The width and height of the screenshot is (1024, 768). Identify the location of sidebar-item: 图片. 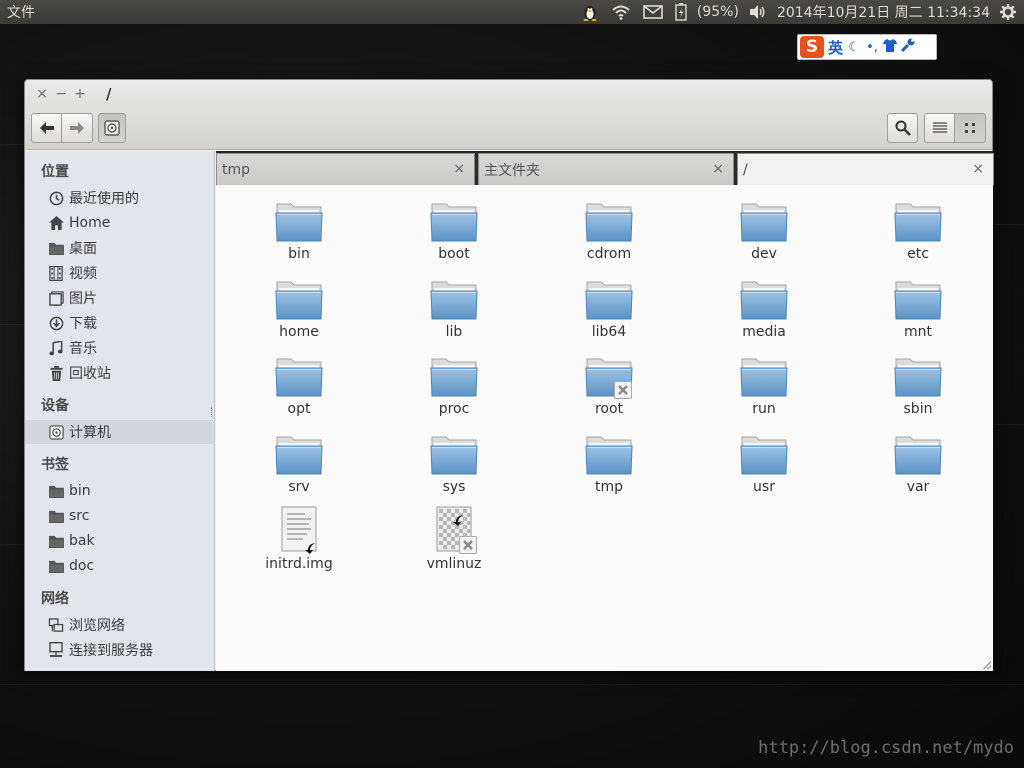
(119, 298).